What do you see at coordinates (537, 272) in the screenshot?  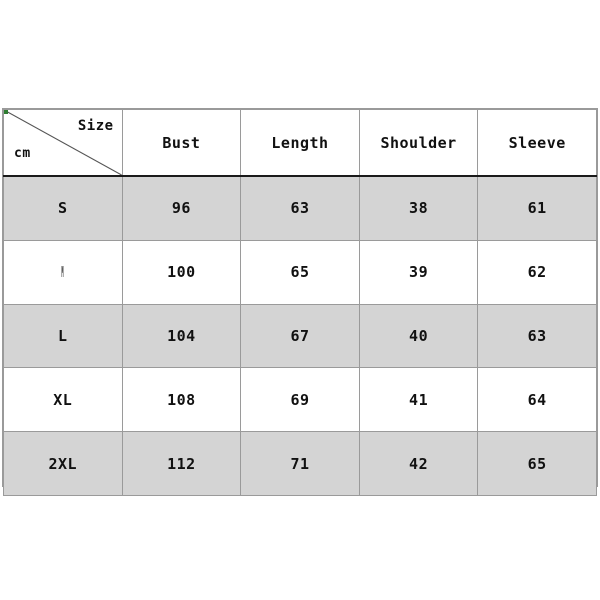 I see `cell-sleeve: 62` at bounding box center [537, 272].